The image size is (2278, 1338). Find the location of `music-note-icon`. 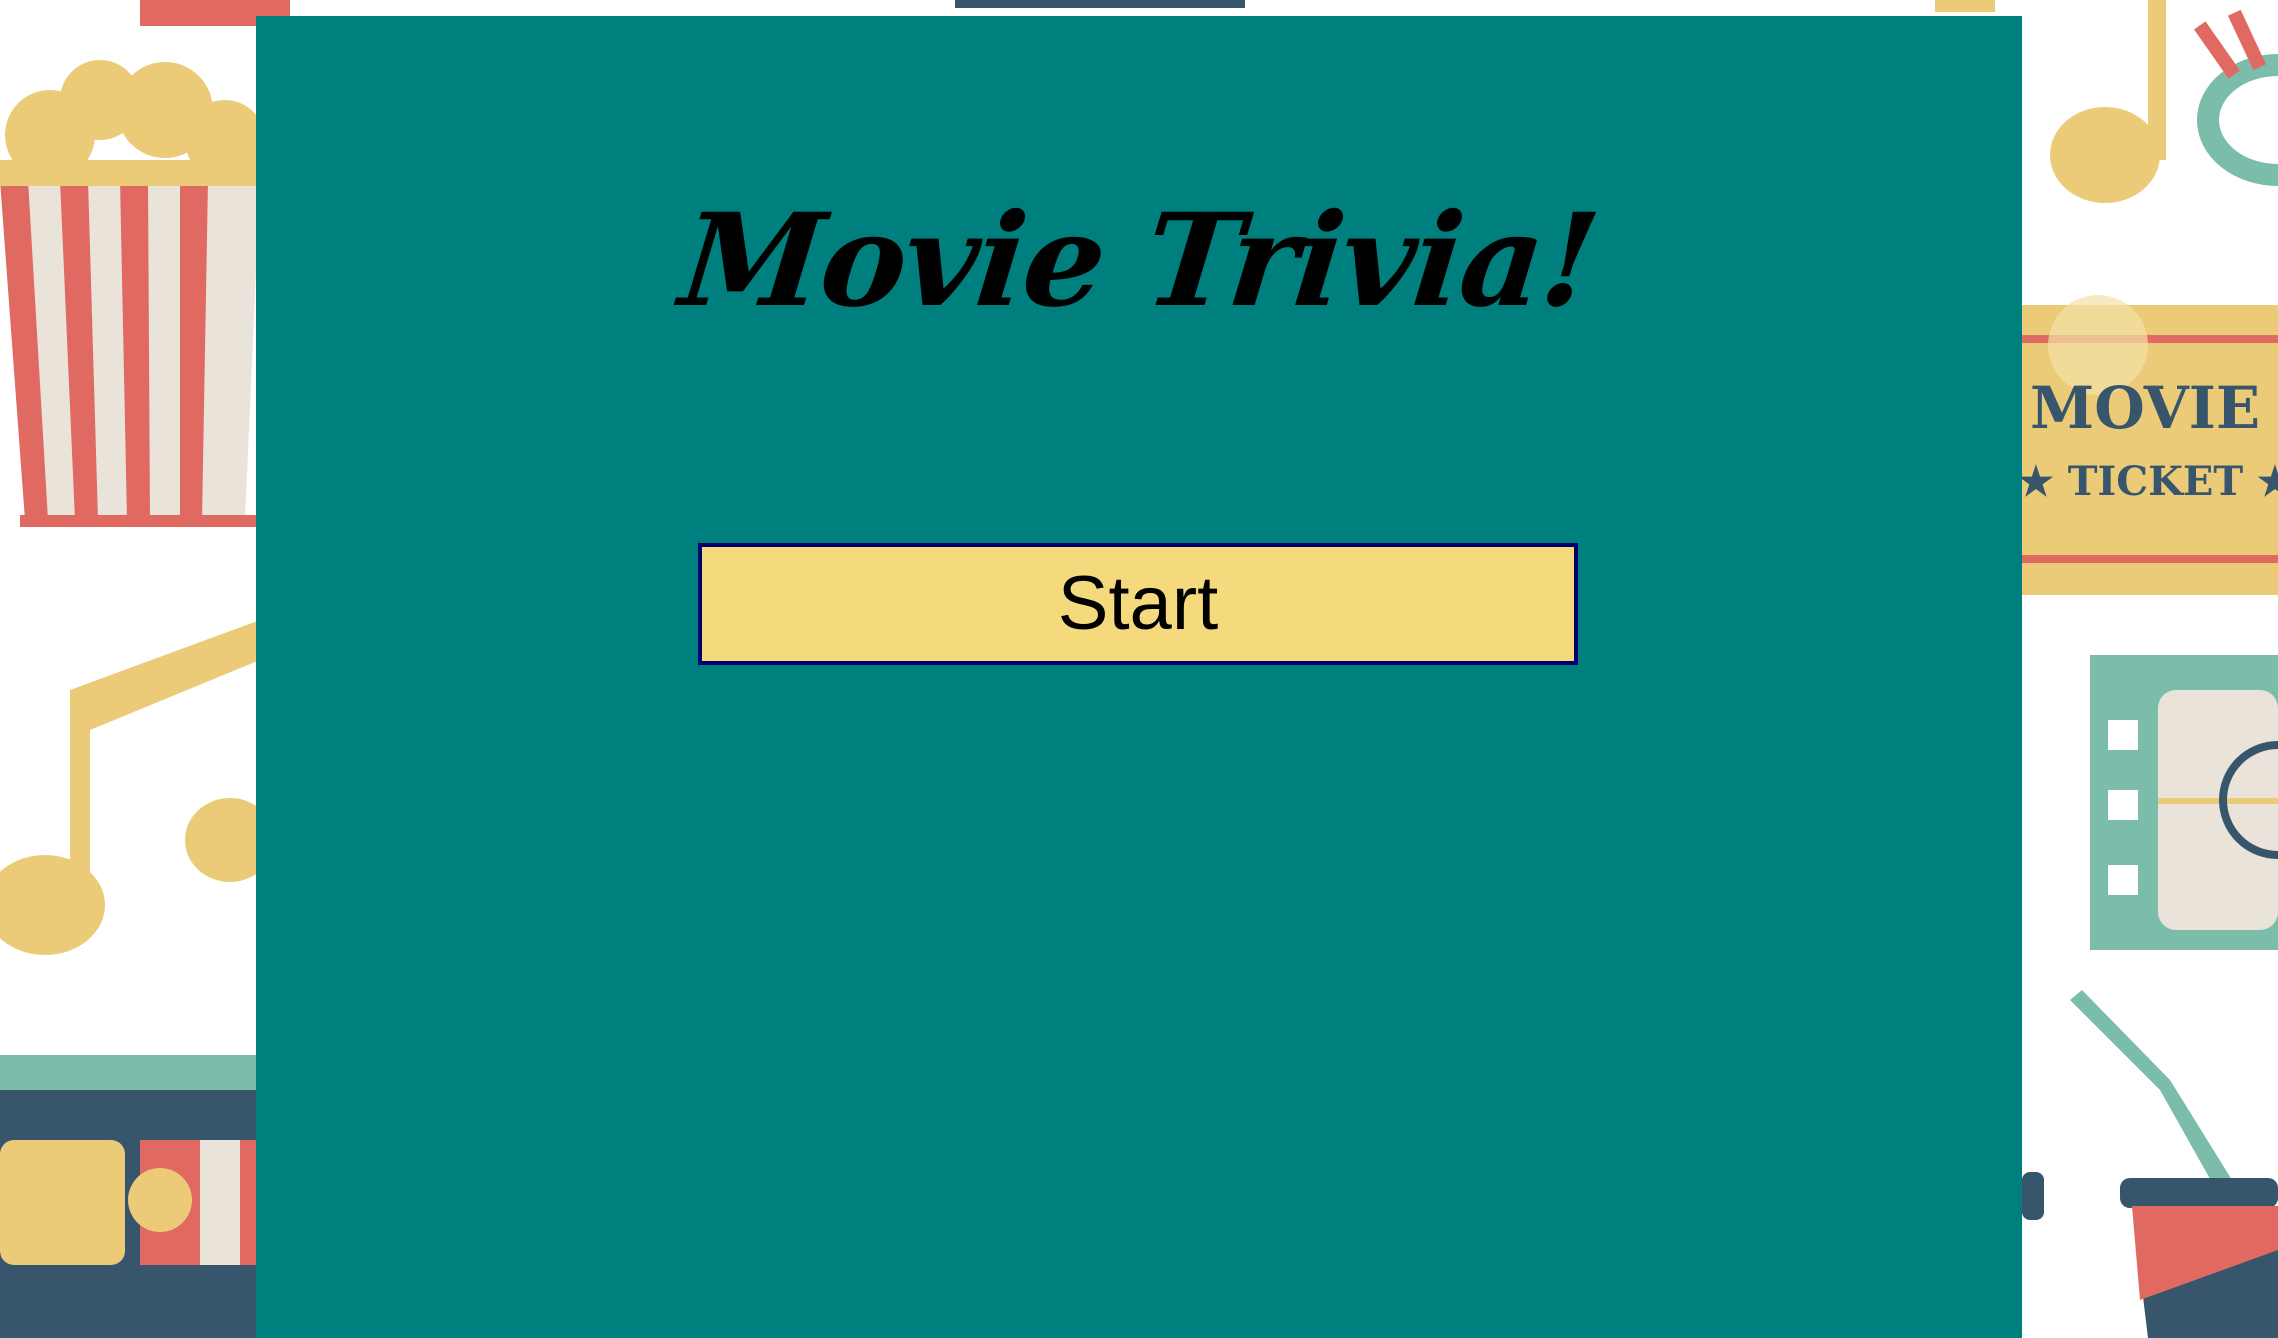

music-note-icon is located at coordinates (137, 787).